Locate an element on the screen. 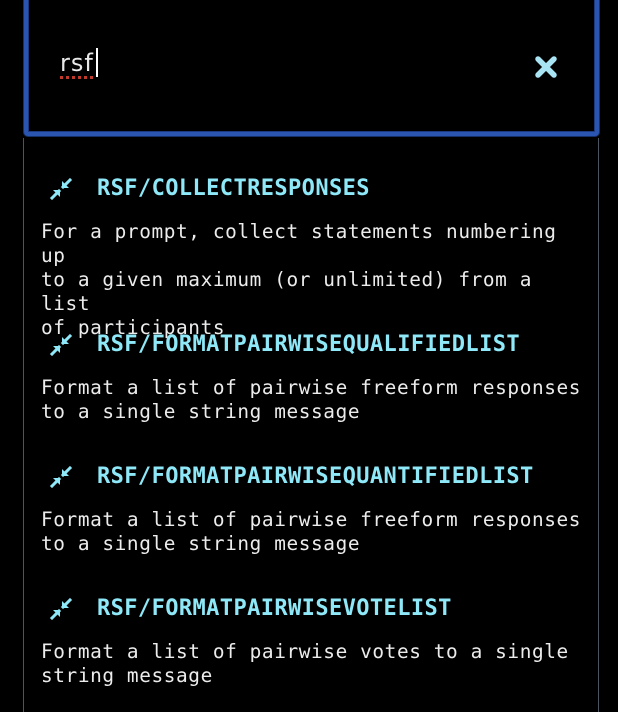 The width and height of the screenshot is (618, 712). search-input: rsf is located at coordinates (79, 63).